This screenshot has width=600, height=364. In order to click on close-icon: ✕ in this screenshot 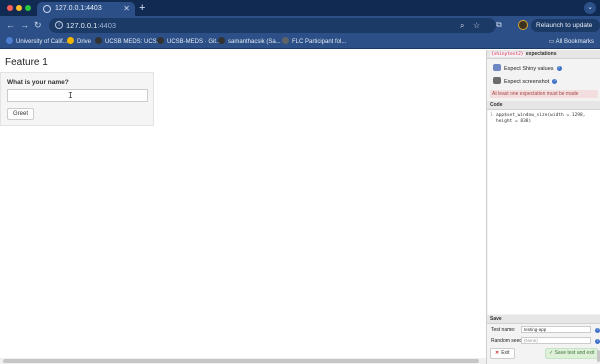, I will do `click(497, 353)`.